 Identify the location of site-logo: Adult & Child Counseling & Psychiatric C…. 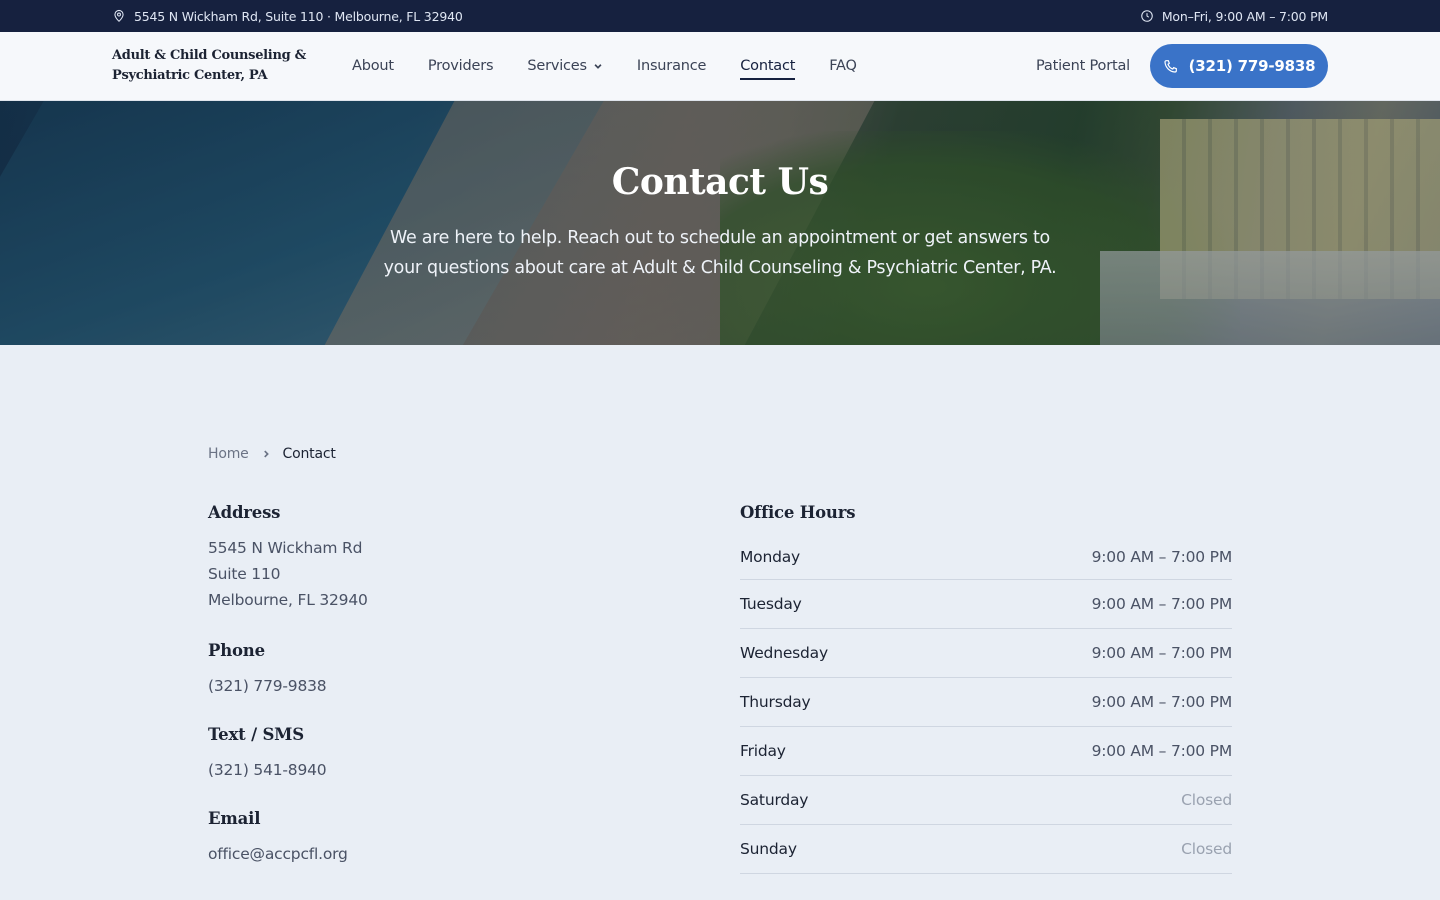
(212, 66).